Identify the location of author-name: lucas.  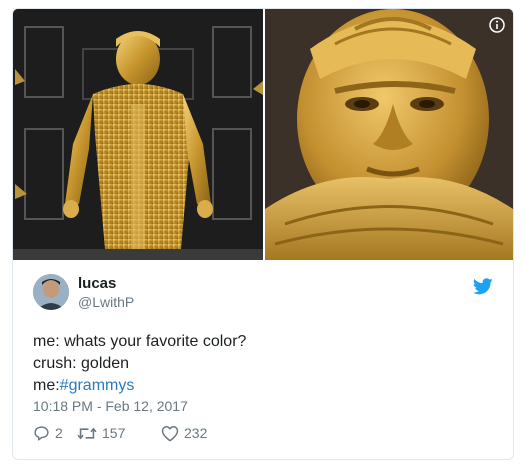
(97, 283).